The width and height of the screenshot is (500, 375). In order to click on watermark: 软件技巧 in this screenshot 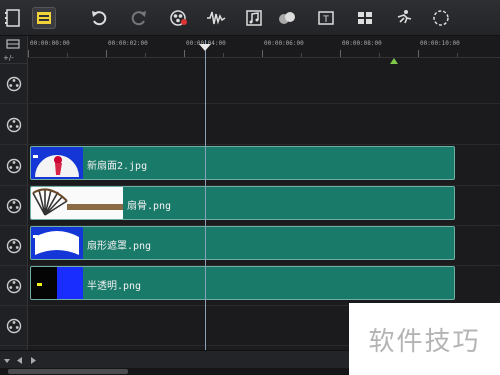, I will do `click(424, 339)`.